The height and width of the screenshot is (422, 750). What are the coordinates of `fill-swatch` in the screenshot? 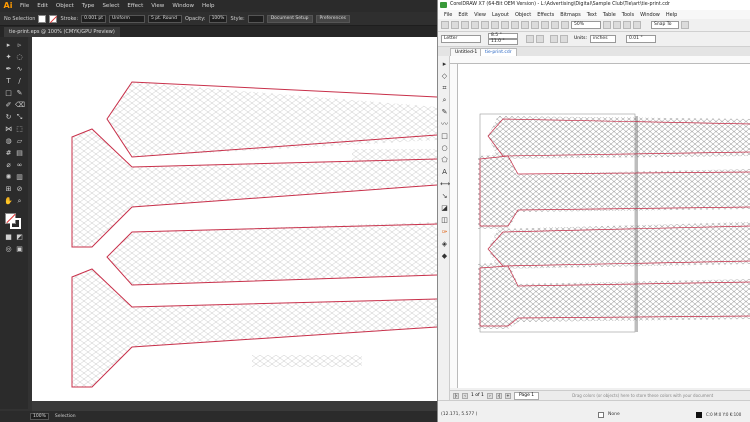 It's located at (42, 18).